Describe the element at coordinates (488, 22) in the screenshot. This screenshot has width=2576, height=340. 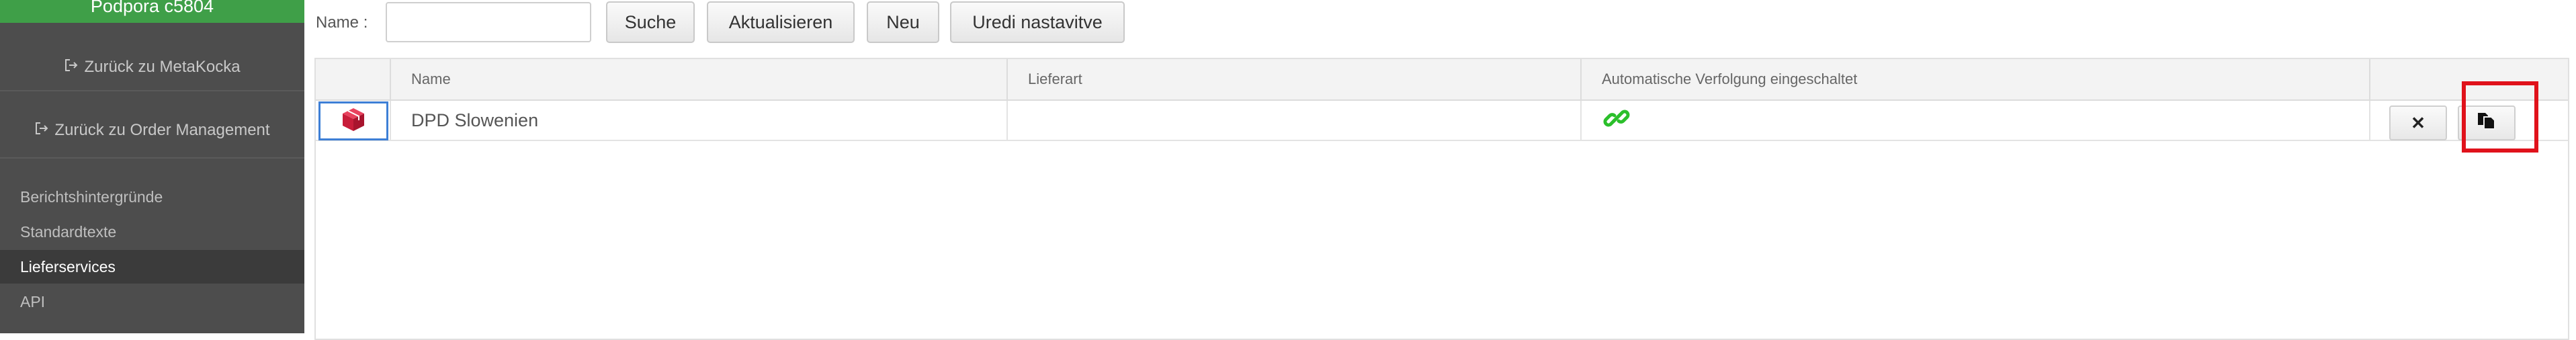
I see `name-search-input` at that location.